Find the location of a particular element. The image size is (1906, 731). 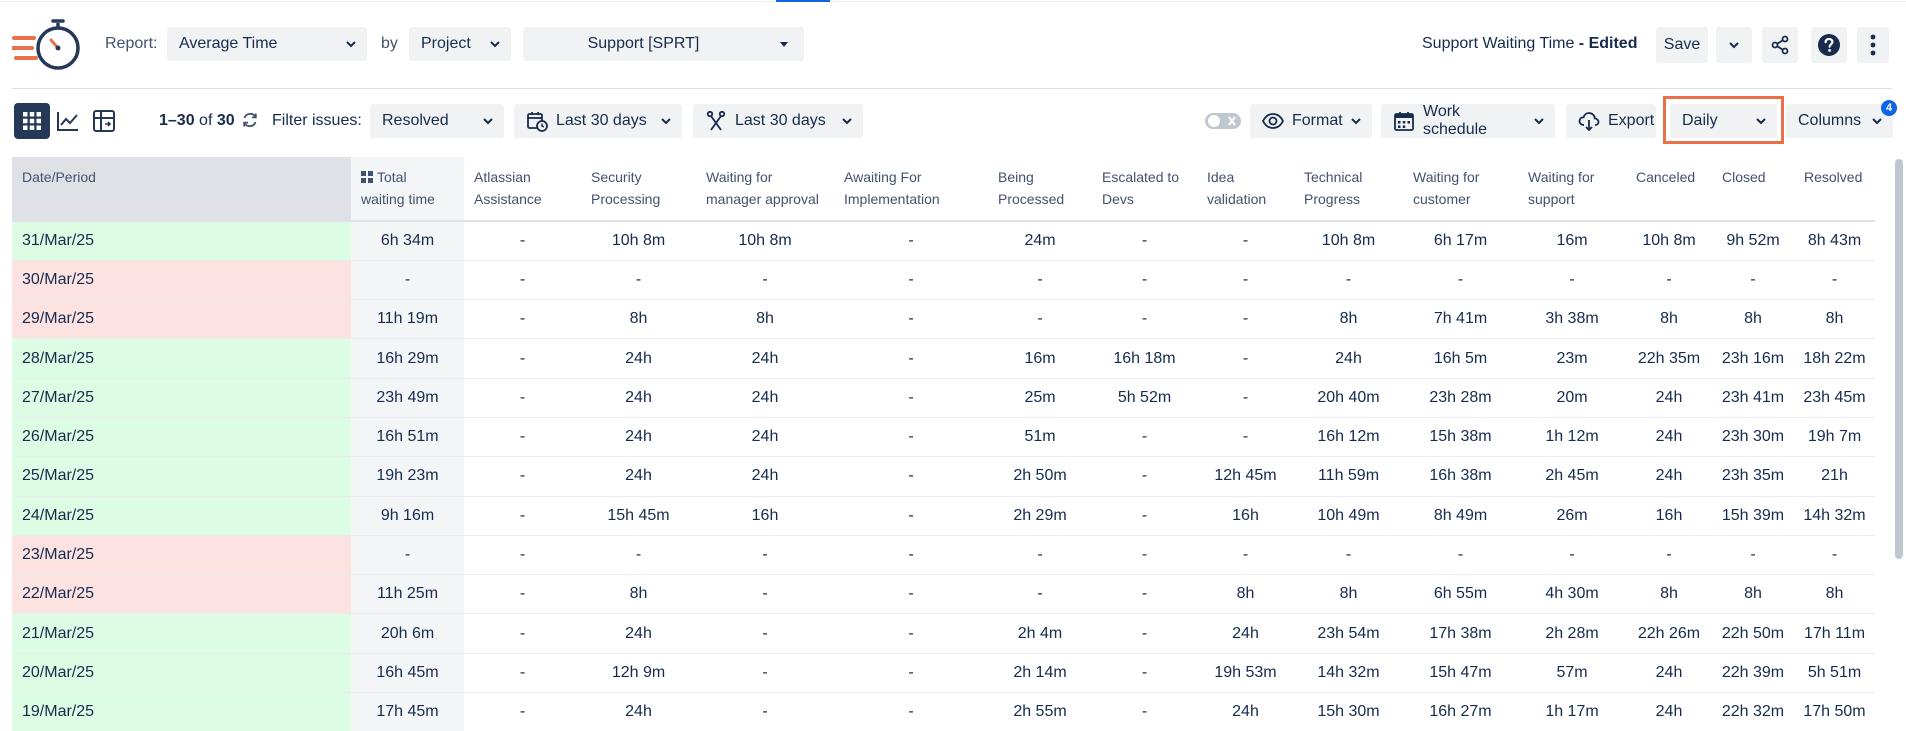

total-waiting-time-cell: - is located at coordinates (407, 280).